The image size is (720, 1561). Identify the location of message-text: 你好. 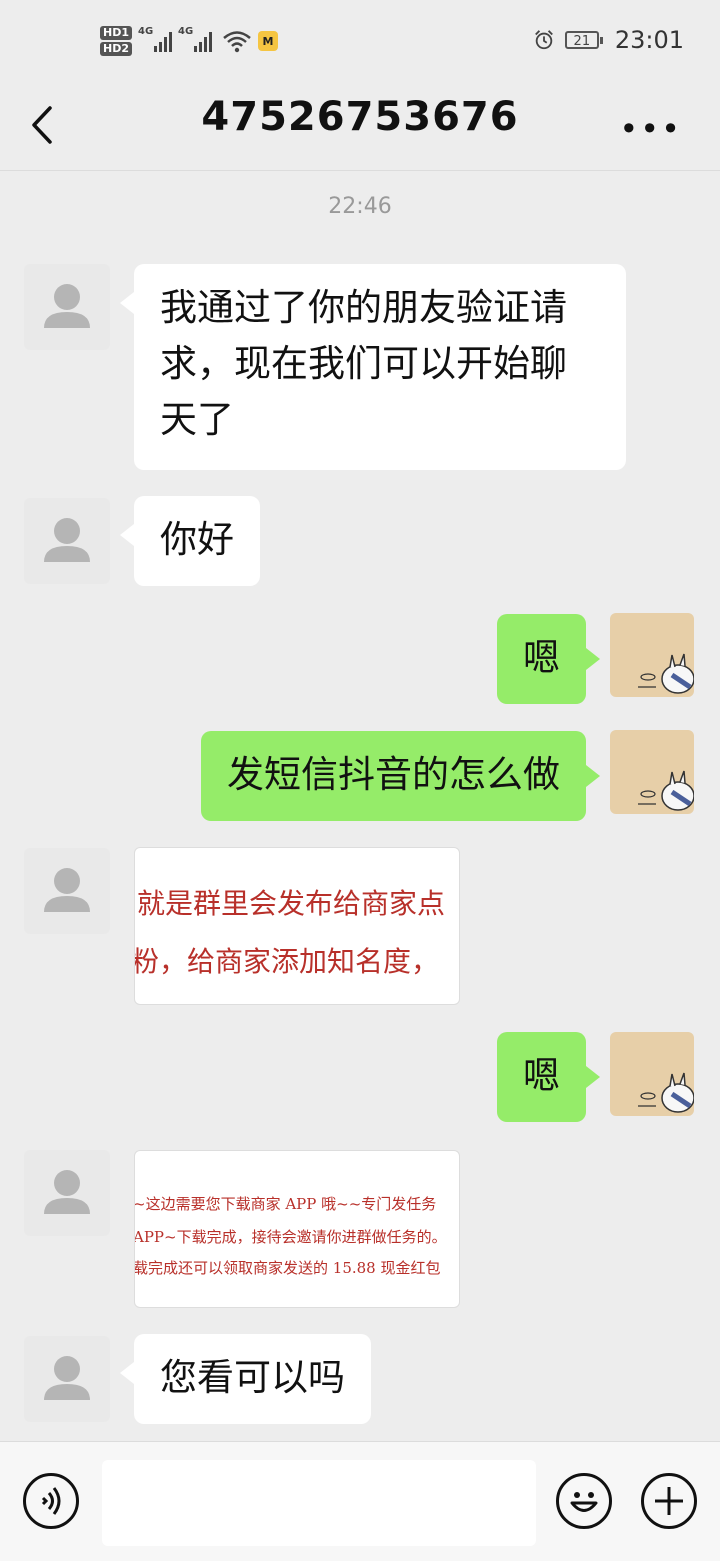
(197, 539).